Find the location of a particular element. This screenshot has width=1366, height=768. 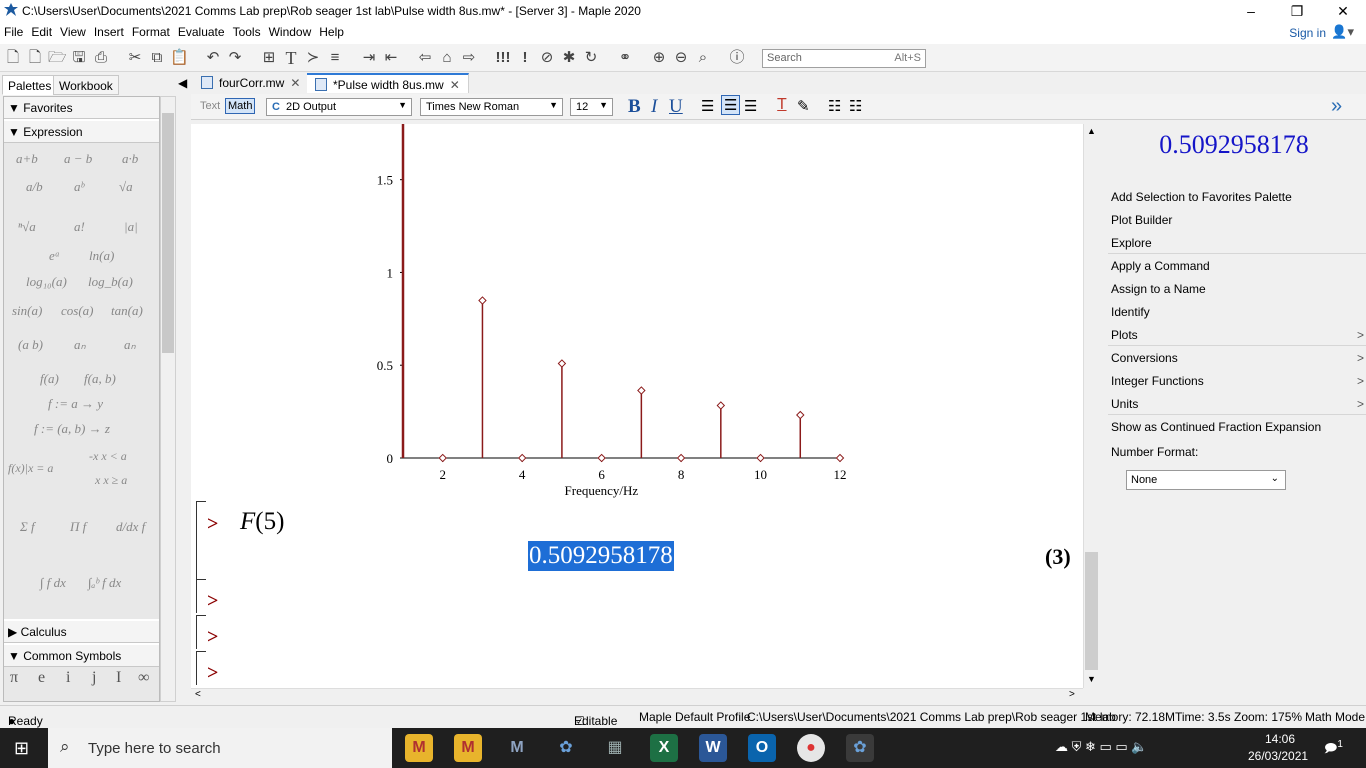

context-identify: Identify is located at coordinates (1238, 312).